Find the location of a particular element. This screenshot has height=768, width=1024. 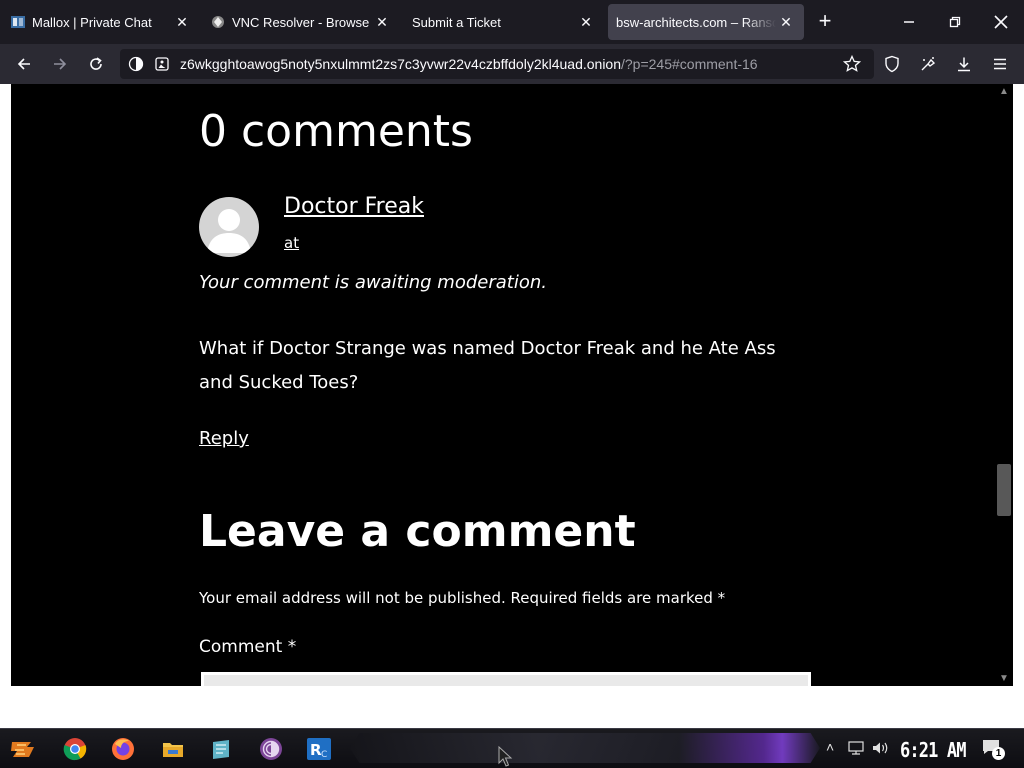

comment-label: Comment * is located at coordinates (248, 647).